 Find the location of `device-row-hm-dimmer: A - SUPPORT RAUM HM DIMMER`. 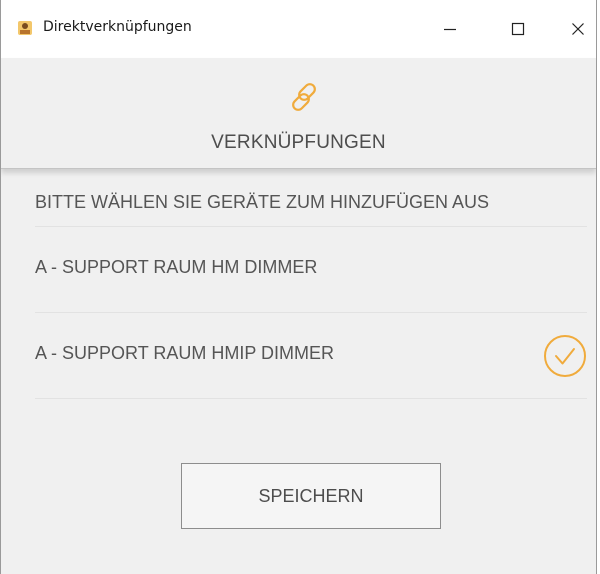

device-row-hm-dimmer: A - SUPPORT RAUM HM DIMMER is located at coordinates (311, 269).